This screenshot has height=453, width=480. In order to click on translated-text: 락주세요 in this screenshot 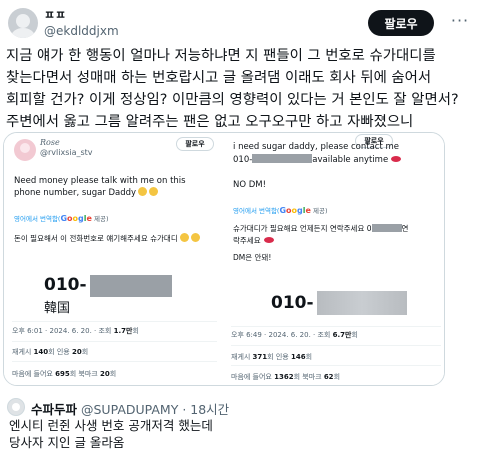, I will do `click(247, 240)`.